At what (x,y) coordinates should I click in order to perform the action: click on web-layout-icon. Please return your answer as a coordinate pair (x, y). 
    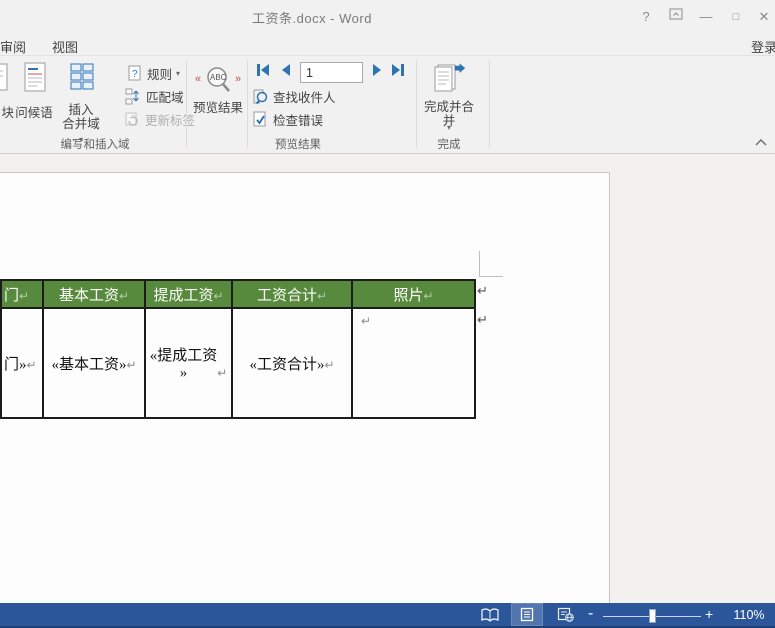
    Looking at the image, I should click on (565, 614).